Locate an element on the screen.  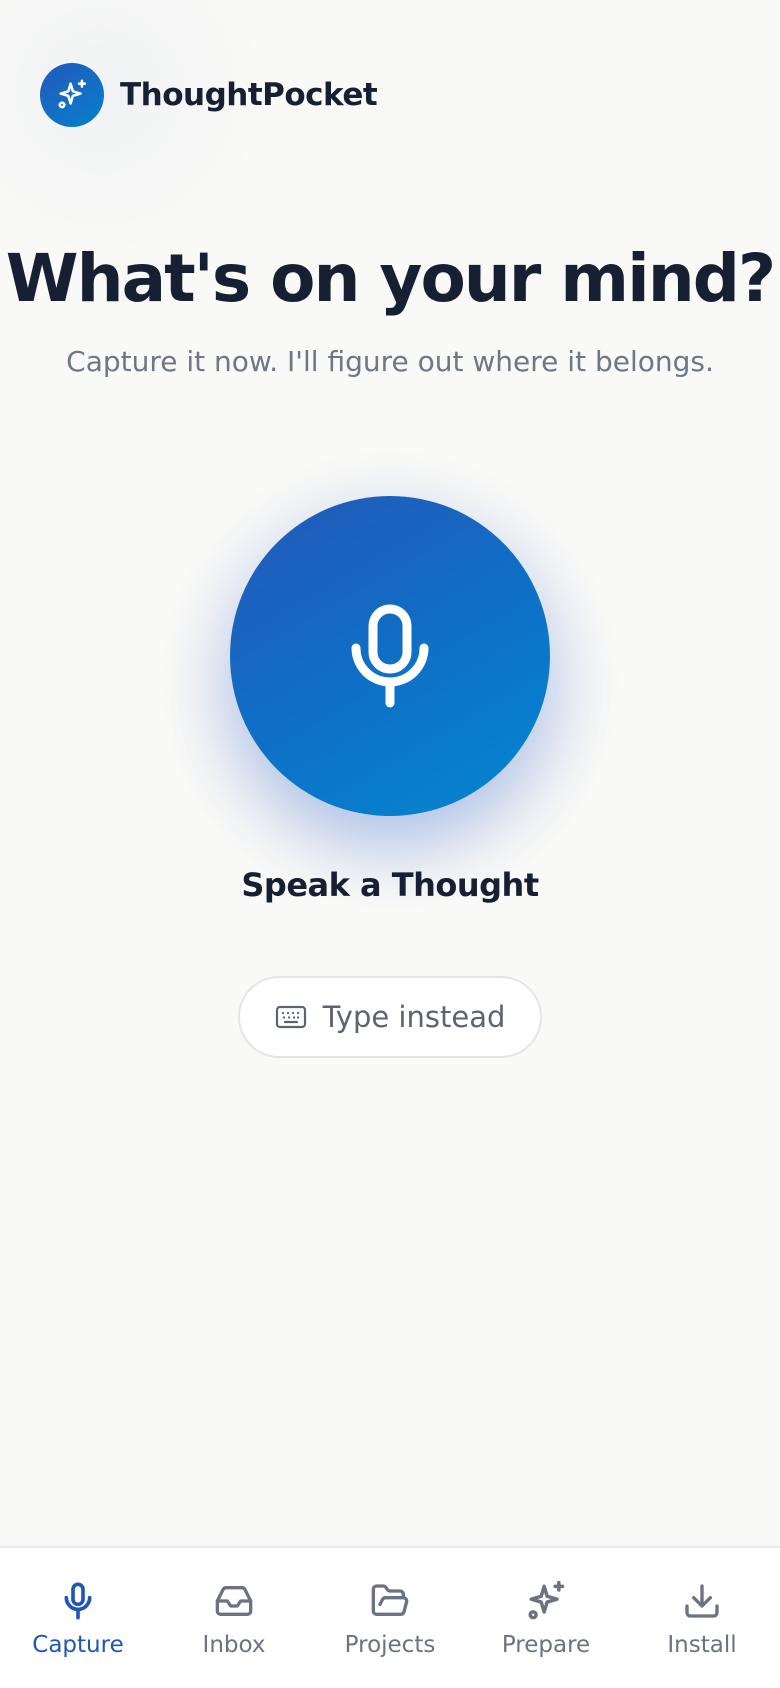
nav-label-projects: Projects is located at coordinates (390, 1645).